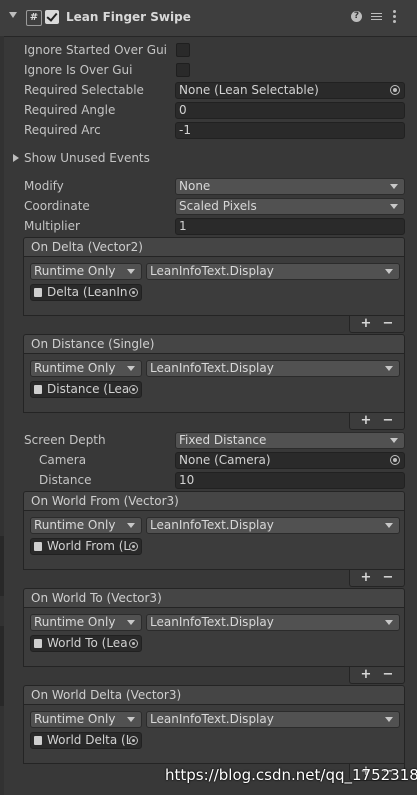 The image size is (417, 795). I want to click on required-arc-input: -1, so click(290, 130).